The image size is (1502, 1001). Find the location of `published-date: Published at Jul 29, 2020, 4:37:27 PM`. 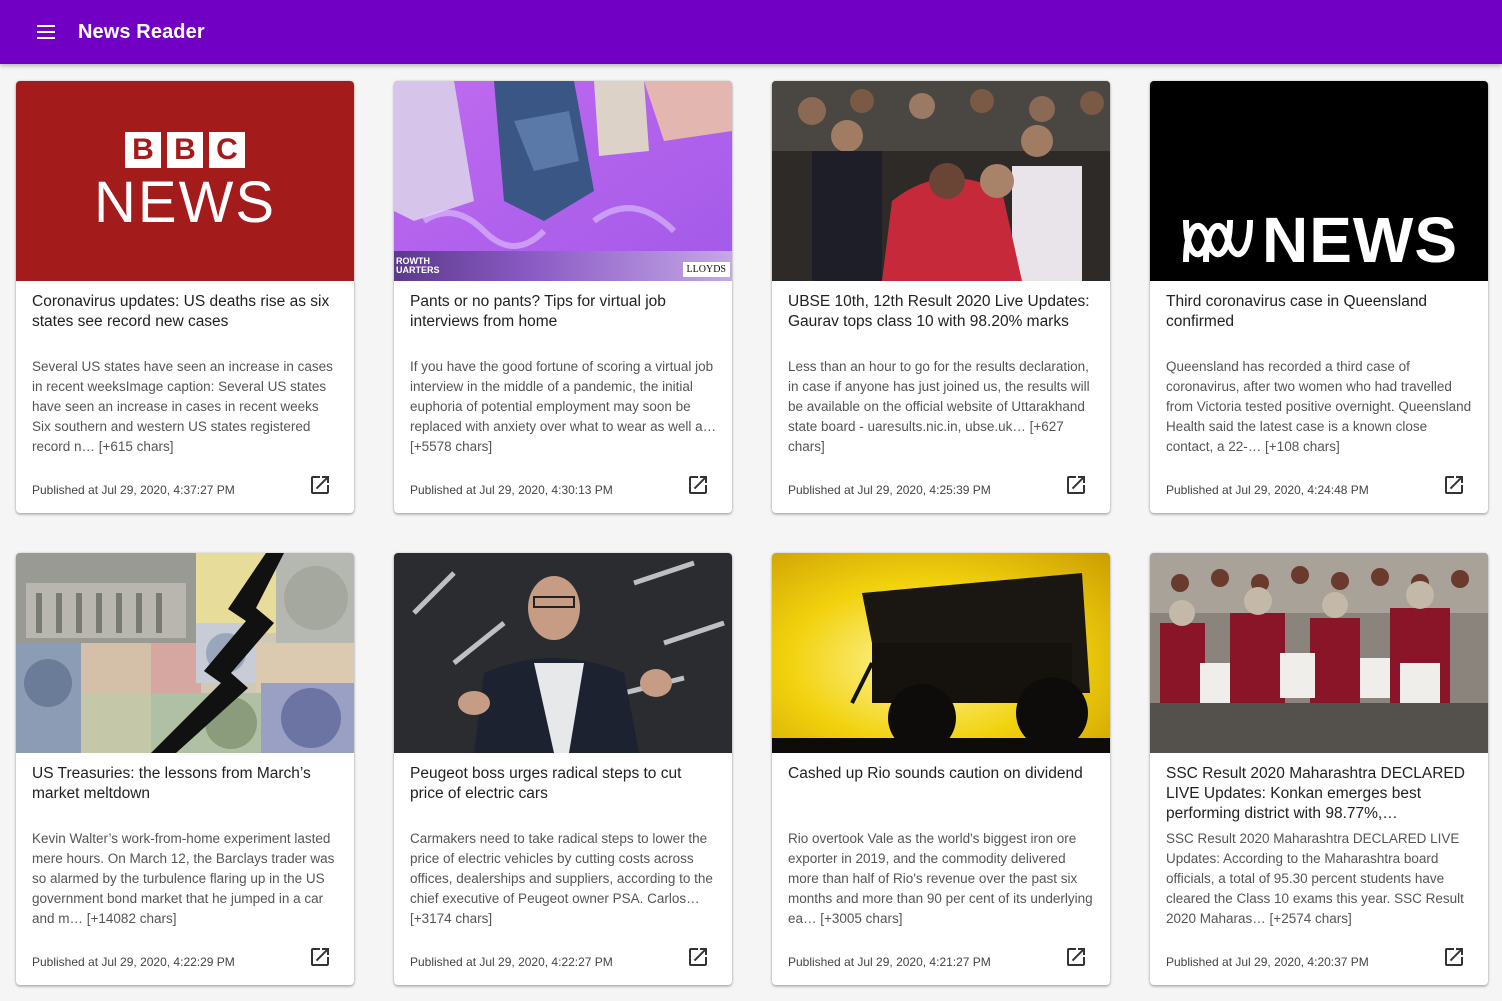

published-date: Published at Jul 29, 2020, 4:37:27 PM is located at coordinates (133, 490).